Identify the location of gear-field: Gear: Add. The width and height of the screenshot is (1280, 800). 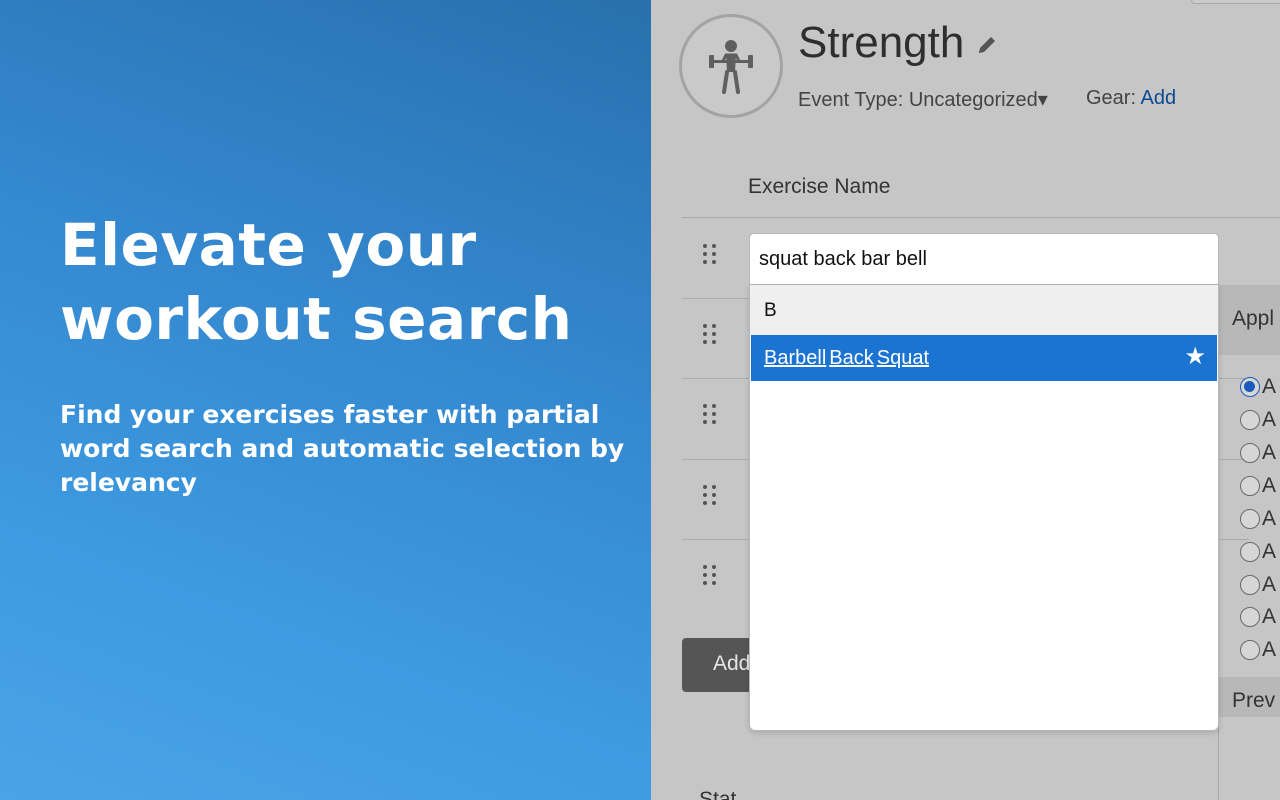
(1131, 98).